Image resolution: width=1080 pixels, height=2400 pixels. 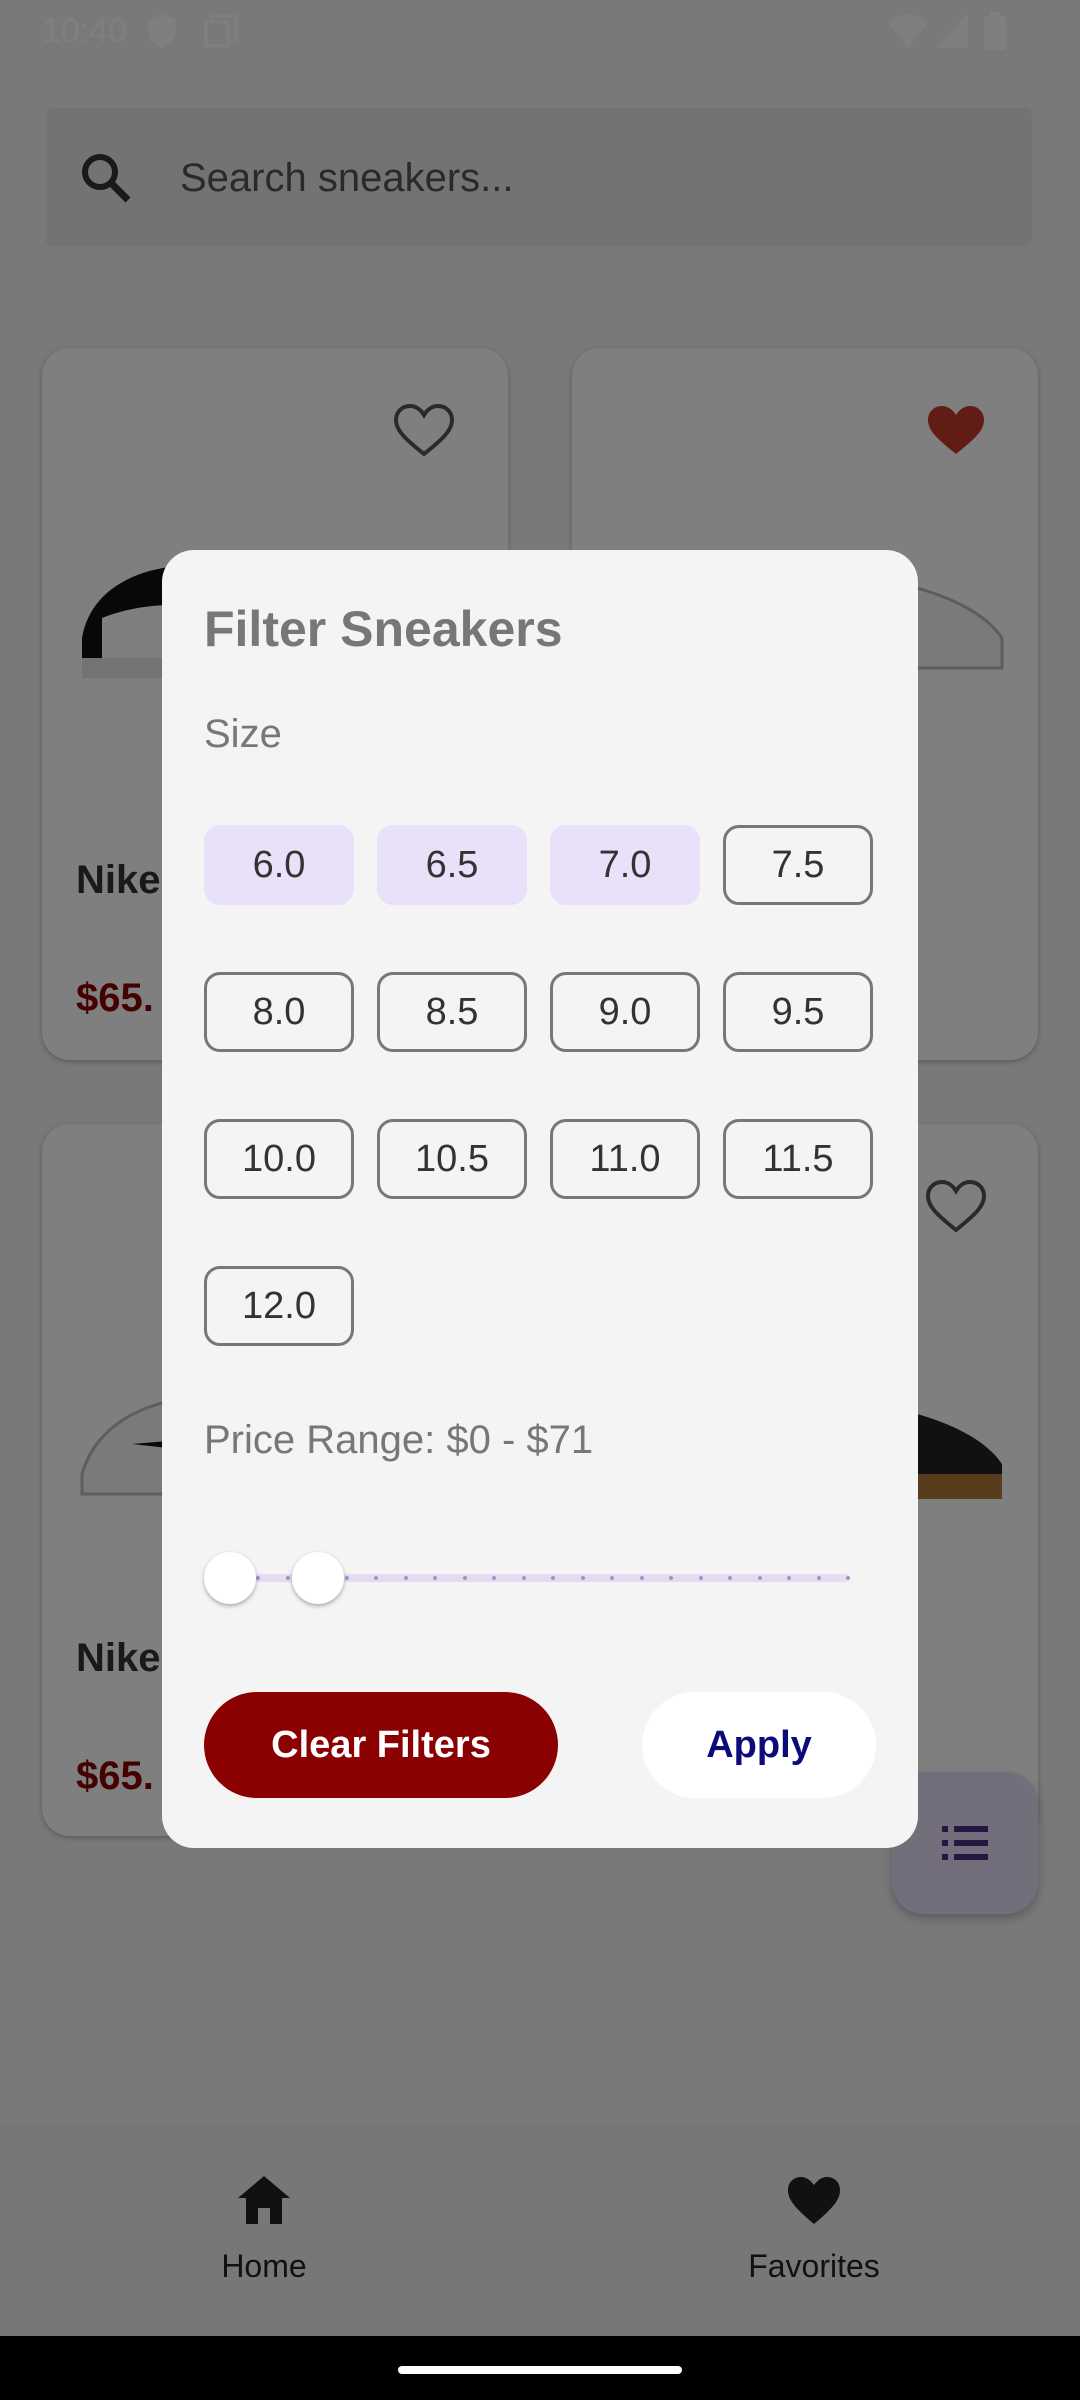 What do you see at coordinates (452, 865) in the screenshot?
I see `size-chip: 6.5` at bounding box center [452, 865].